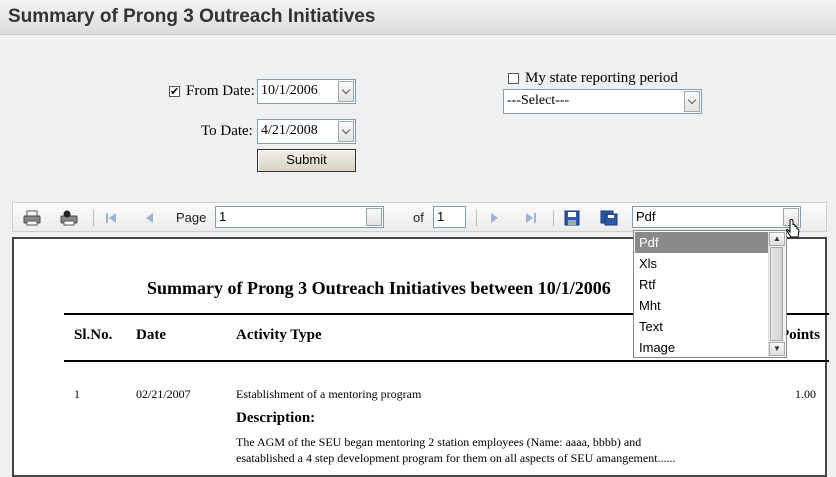 The width and height of the screenshot is (836, 477). I want to click on dropdown-scrollbar: ▲ ▼, so click(776, 294).